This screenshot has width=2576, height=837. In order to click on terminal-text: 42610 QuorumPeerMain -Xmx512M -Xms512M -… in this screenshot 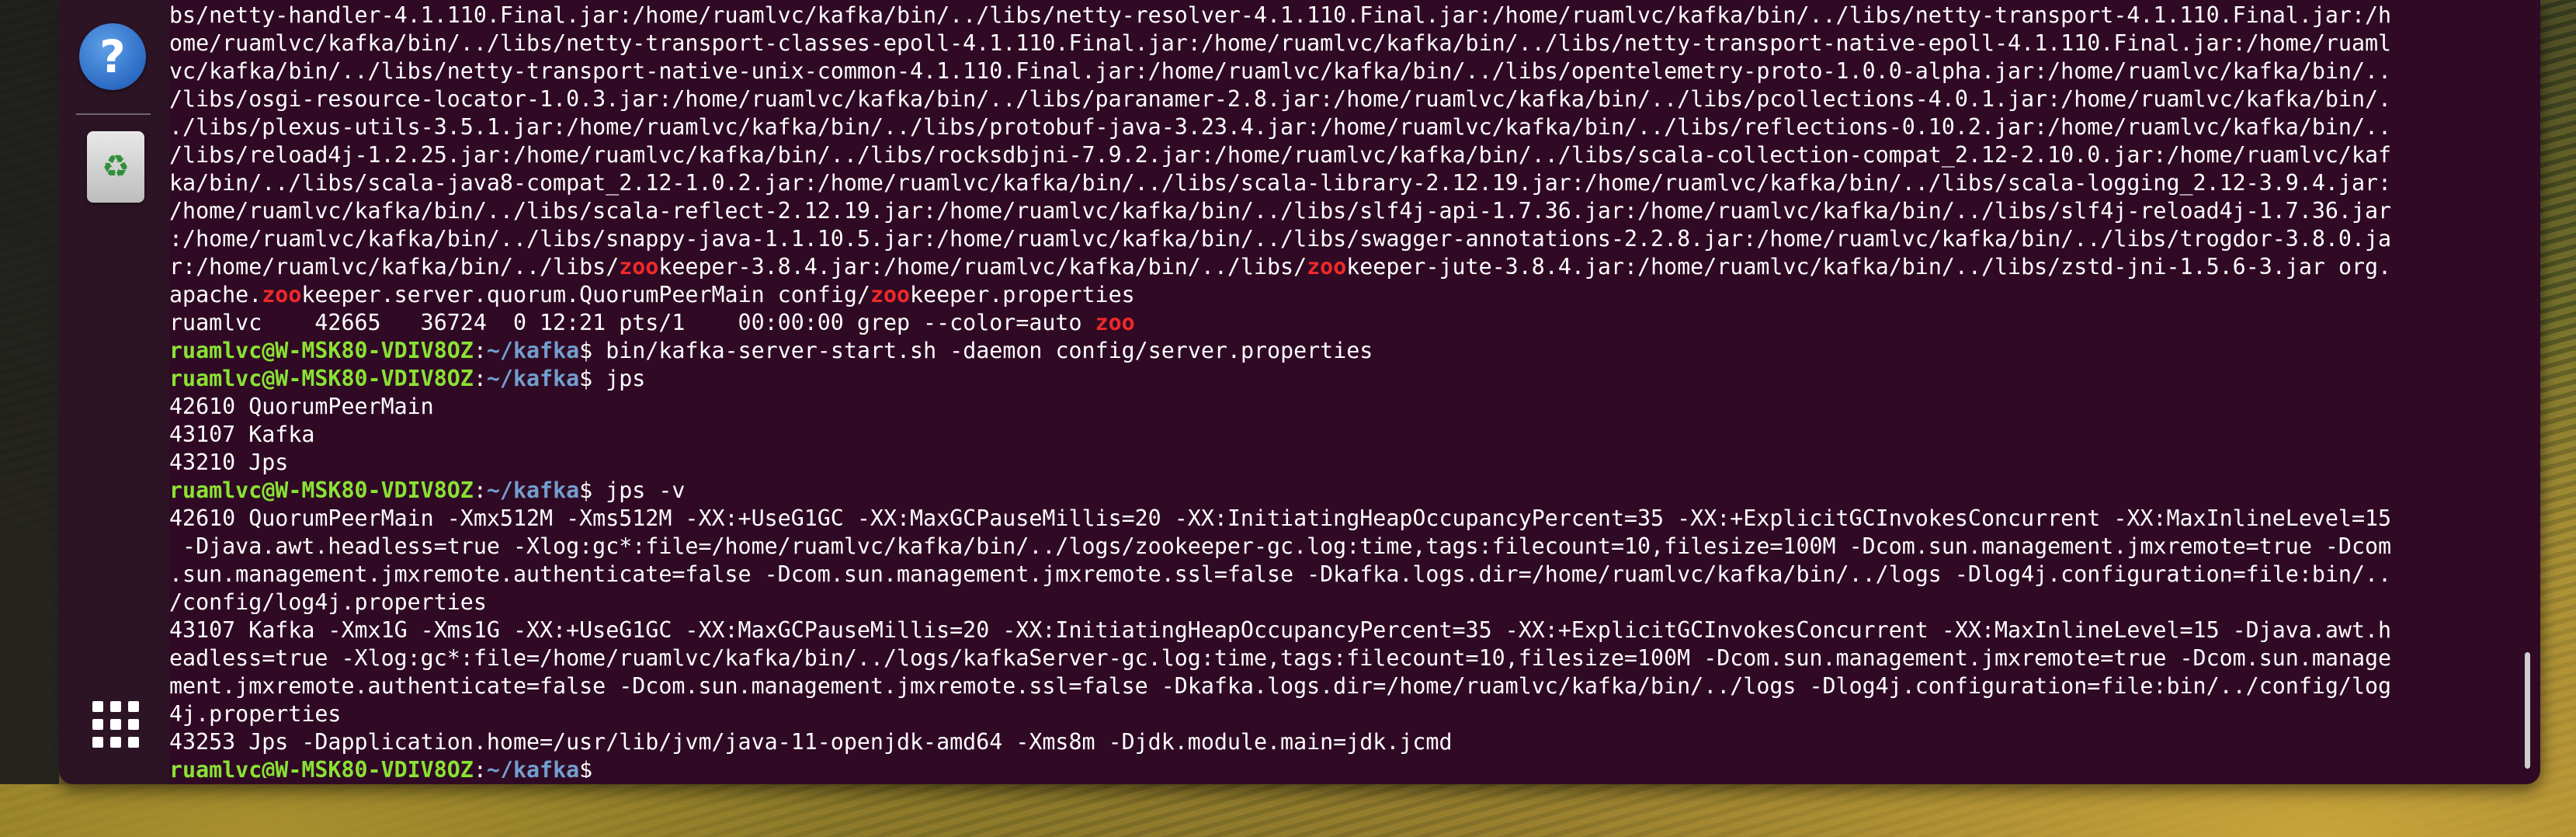, I will do `click(1280, 518)`.